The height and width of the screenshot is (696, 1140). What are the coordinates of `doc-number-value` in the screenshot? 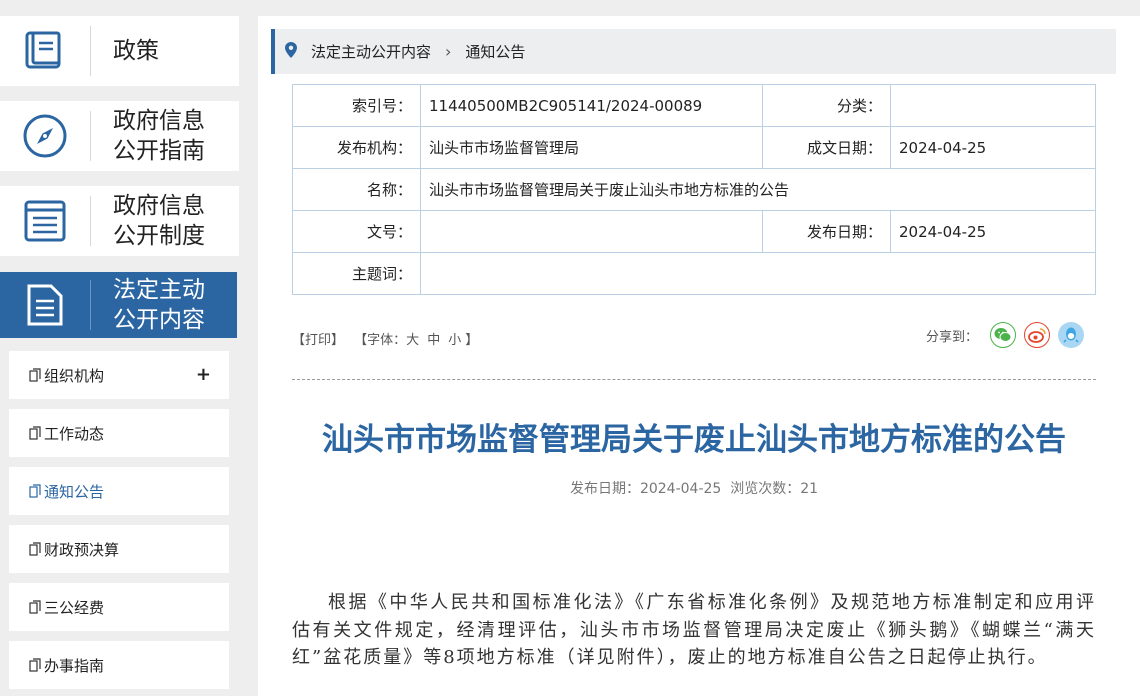 It's located at (591, 231).